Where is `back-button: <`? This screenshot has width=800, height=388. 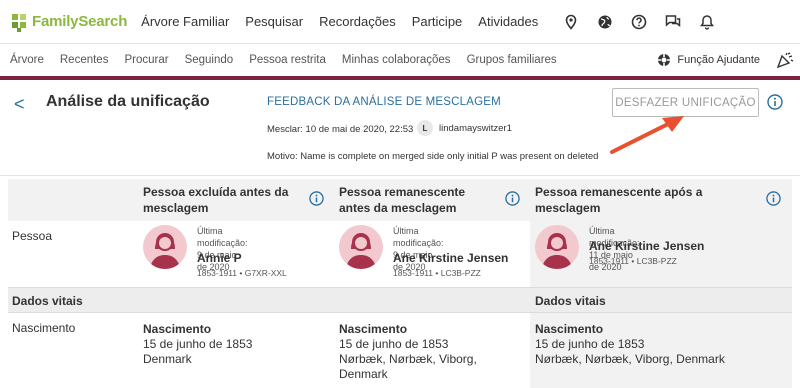
back-button: < is located at coordinates (19, 104).